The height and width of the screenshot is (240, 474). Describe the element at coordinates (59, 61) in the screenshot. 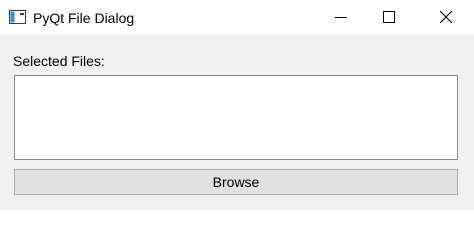

I see `selected-files-label: Selected Files:` at that location.